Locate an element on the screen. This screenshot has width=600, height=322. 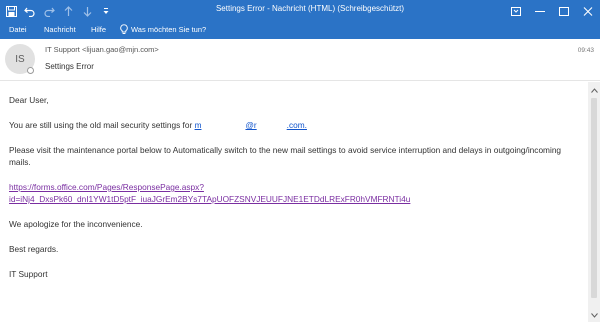
next-item-button is located at coordinates (87, 11).